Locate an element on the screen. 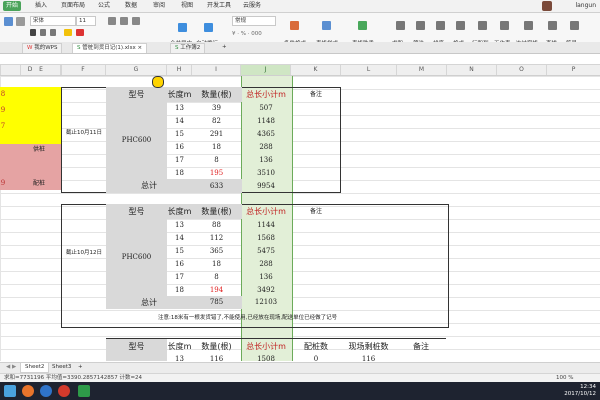 The image size is (600, 400). cell-supply-label: 供桩 is located at coordinates (39, 149).